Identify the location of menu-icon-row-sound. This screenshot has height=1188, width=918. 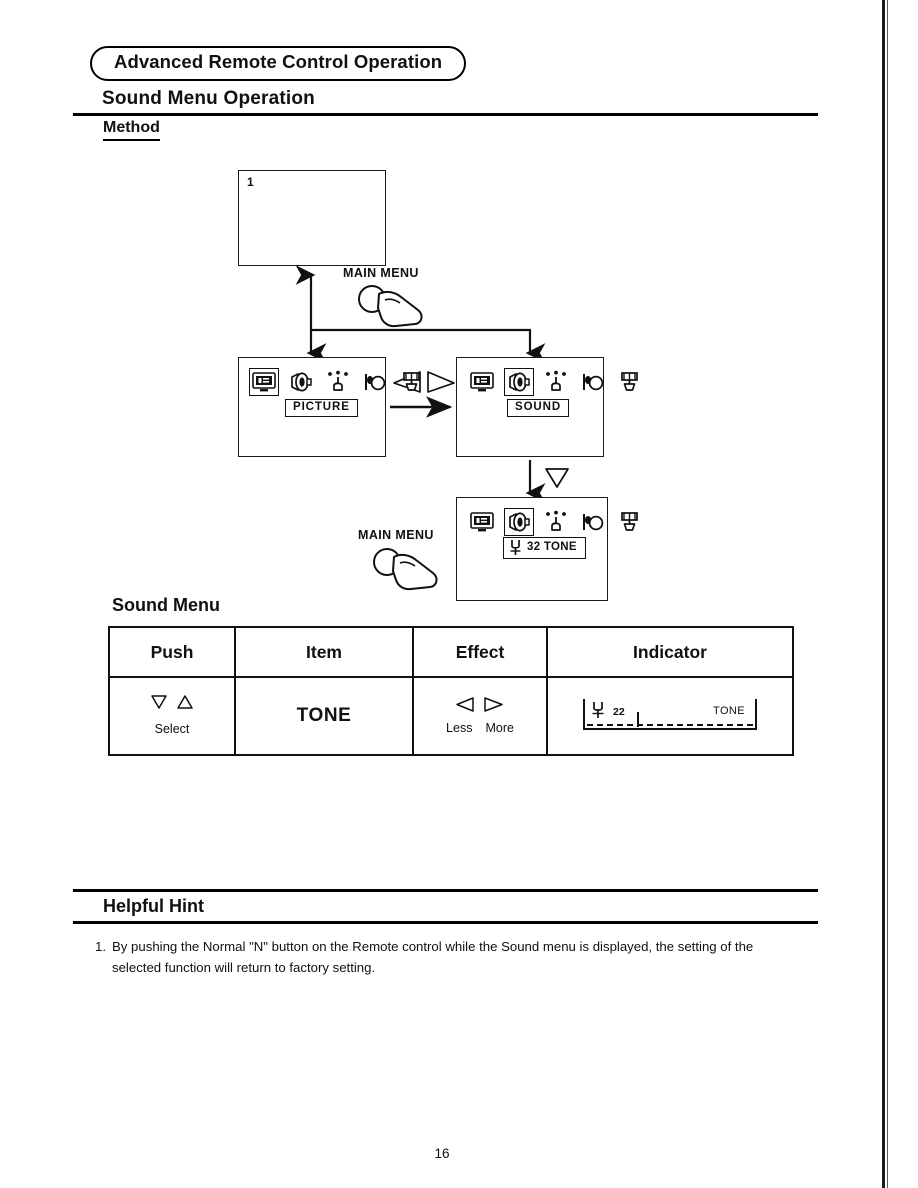
(547, 377).